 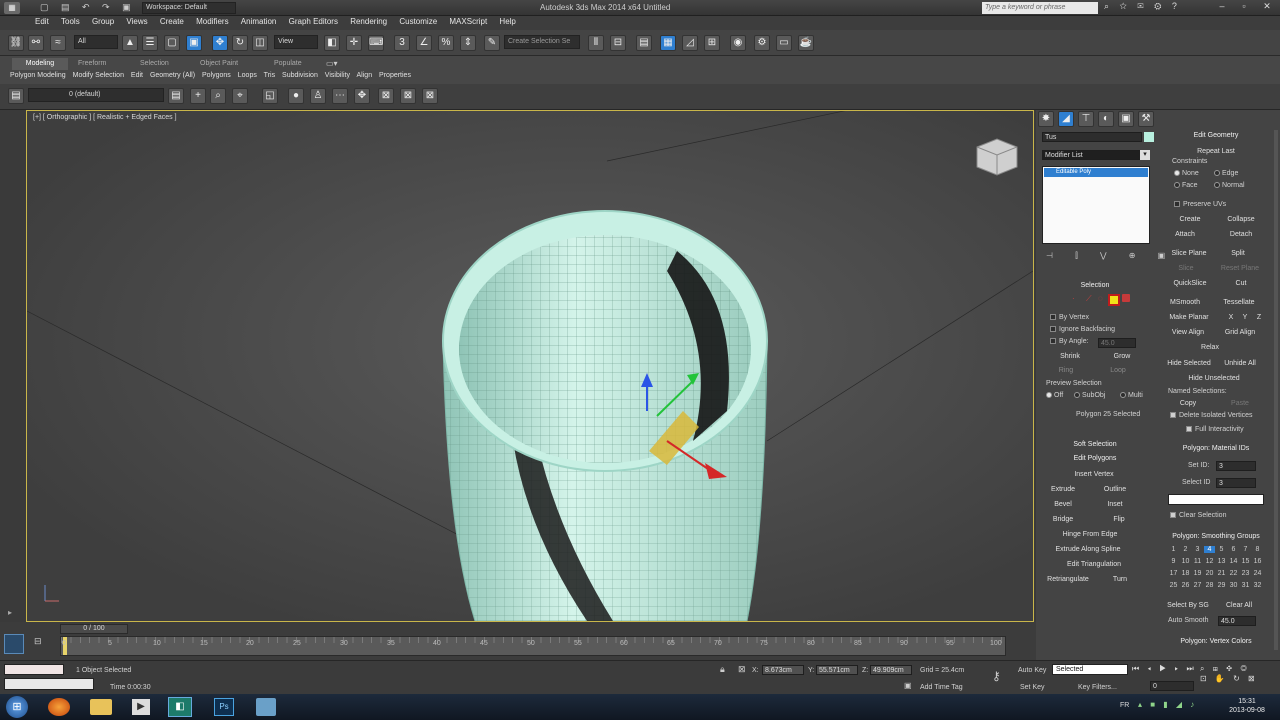 I want to click on element-mode-icon, so click(x=1126, y=298).